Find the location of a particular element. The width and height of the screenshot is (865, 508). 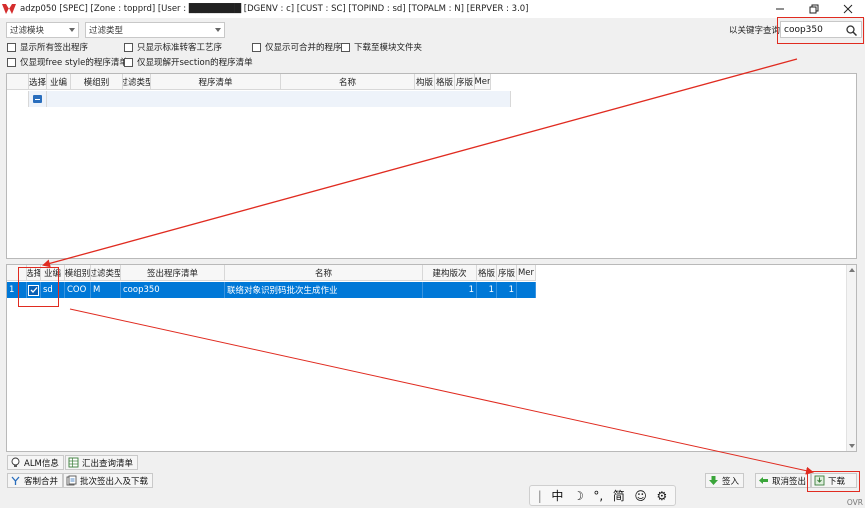

options-row-2: 仅显现free style的程序清单 仅显现解开section的程序清单 is located at coordinates (432, 63).